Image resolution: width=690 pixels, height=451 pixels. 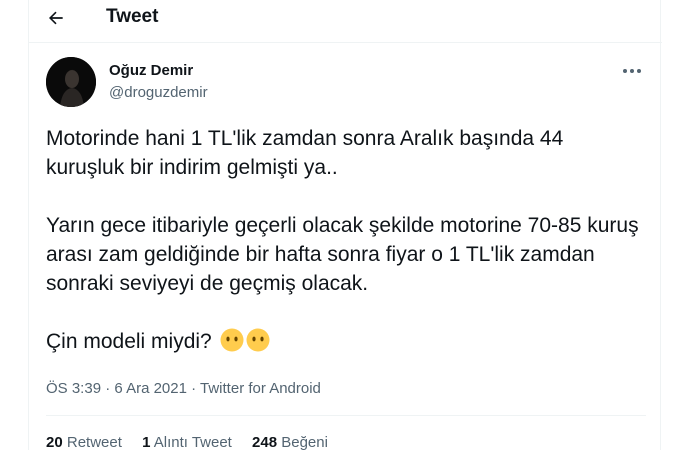 I want to click on retweets-count: 20, so click(x=54, y=442).